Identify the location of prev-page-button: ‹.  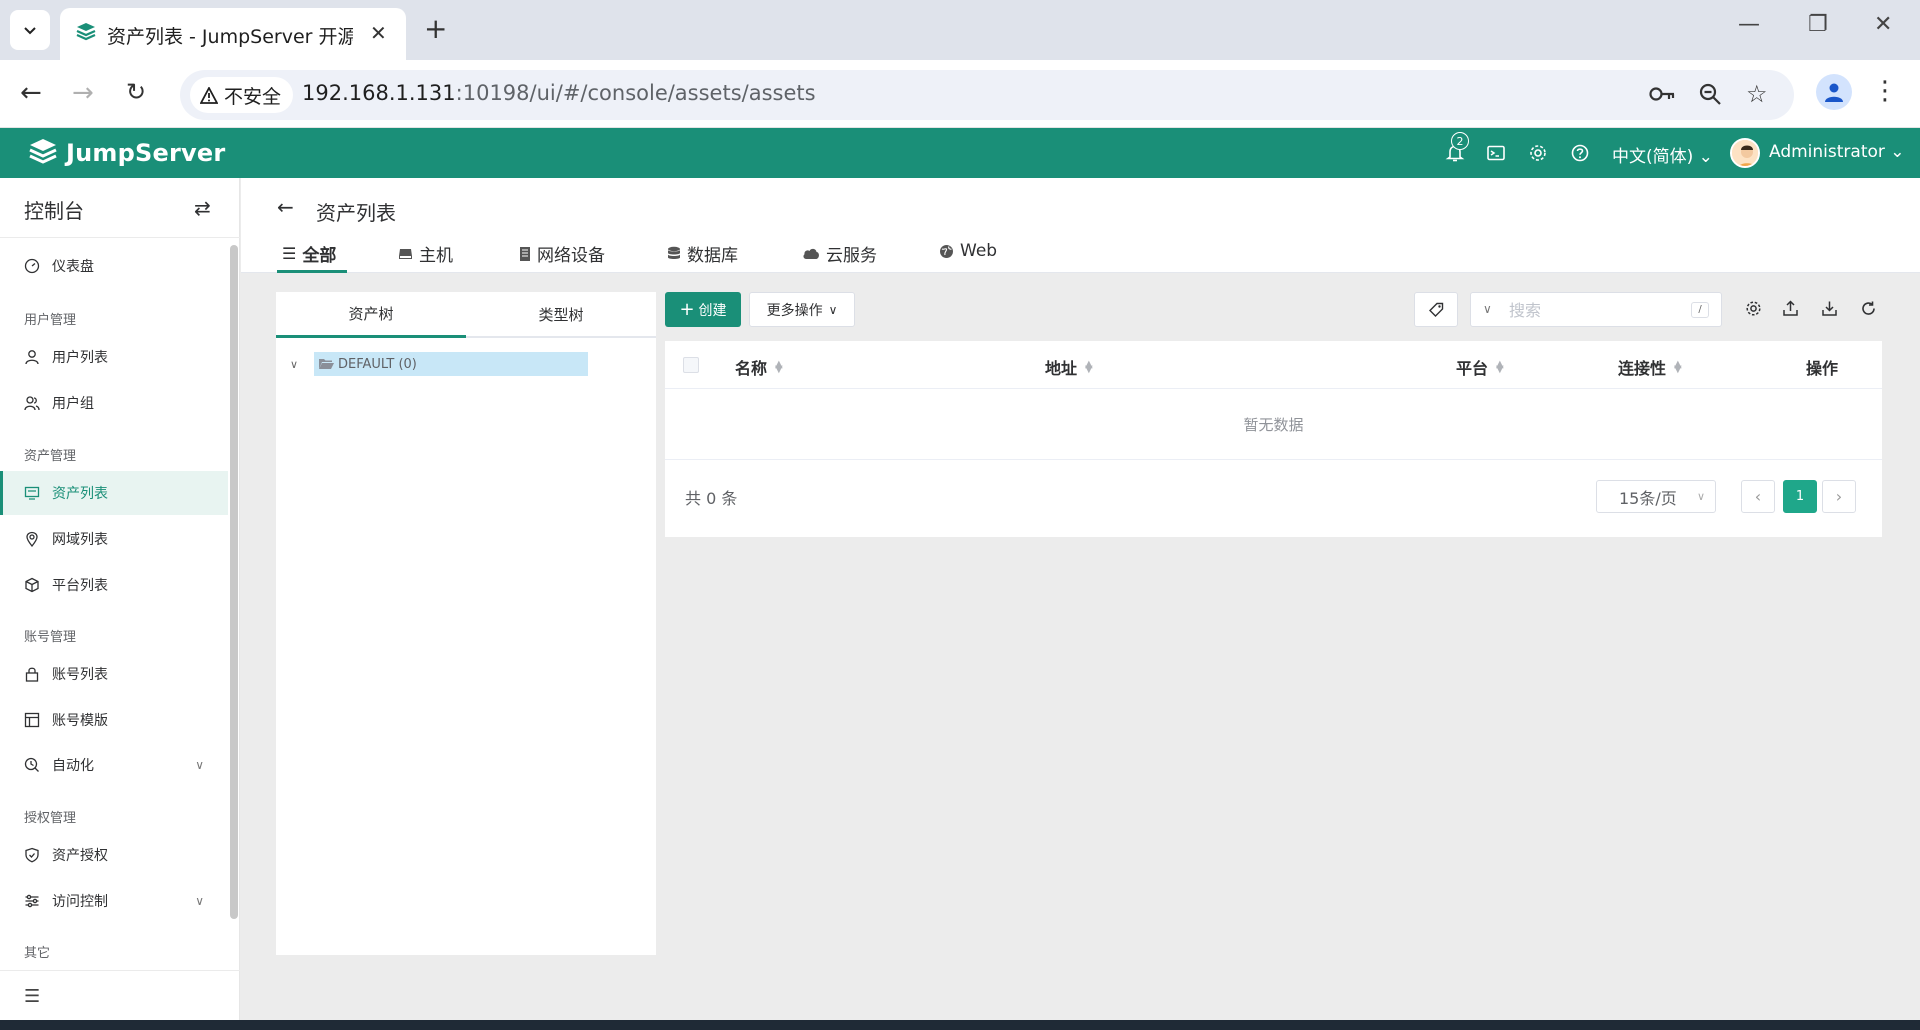
(1758, 496).